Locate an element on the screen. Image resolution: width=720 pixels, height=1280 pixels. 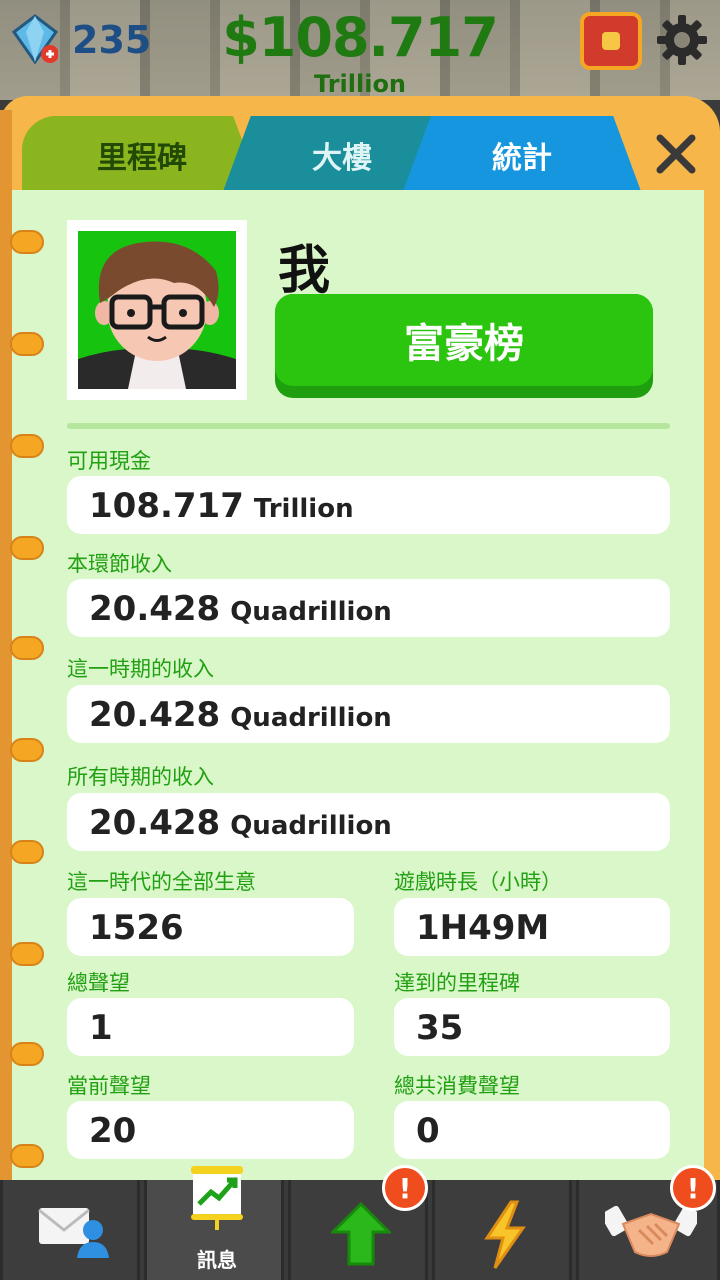
nav-messages: 訊息 is located at coordinates (214, 1223).